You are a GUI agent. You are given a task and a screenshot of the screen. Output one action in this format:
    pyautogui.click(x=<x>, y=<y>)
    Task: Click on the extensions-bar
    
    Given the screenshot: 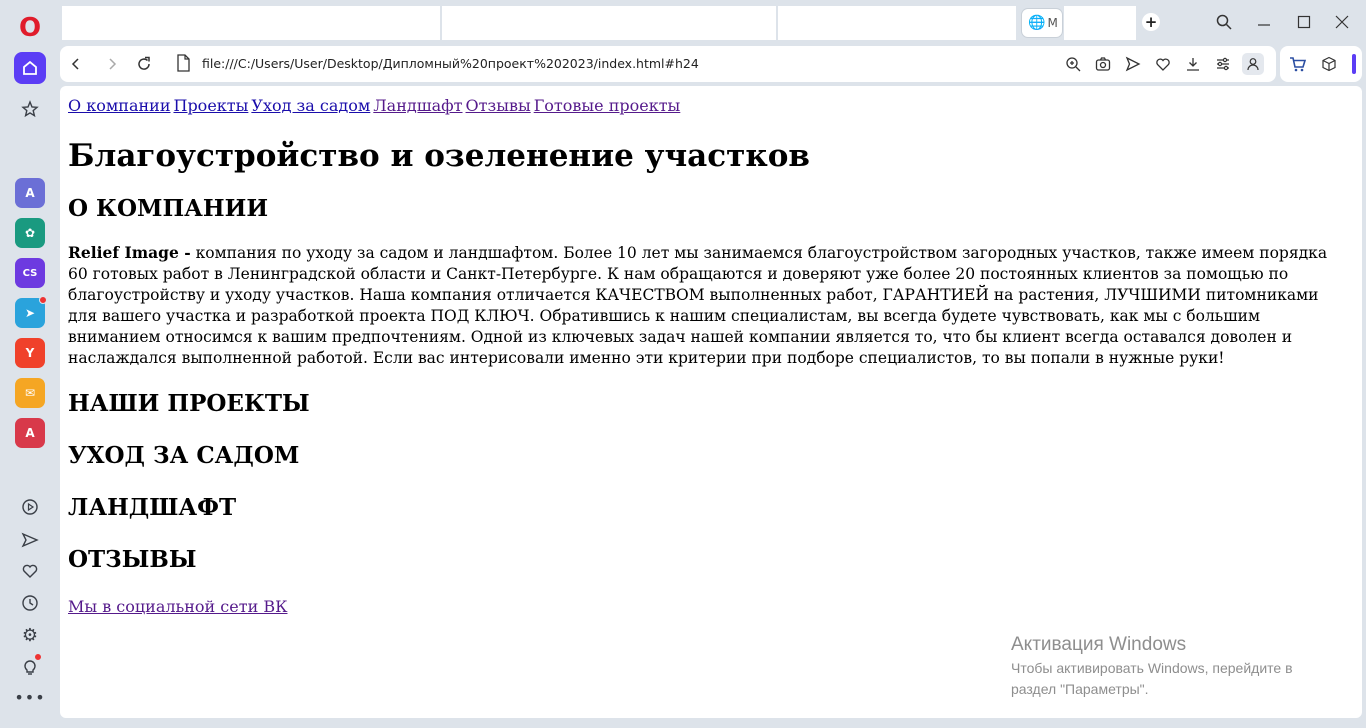 What is the action you would take?
    pyautogui.click(x=1321, y=64)
    